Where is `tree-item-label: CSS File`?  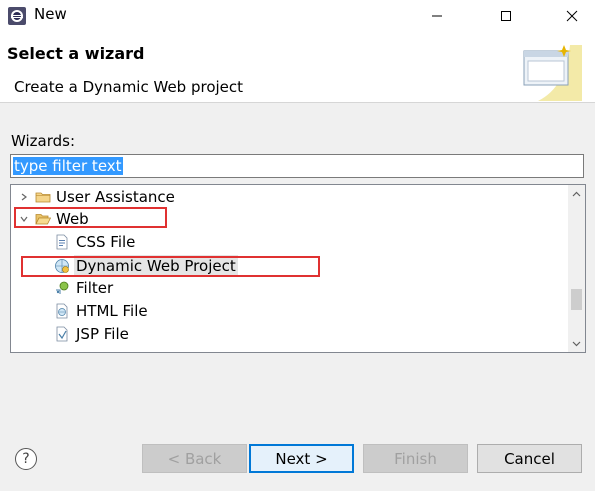
tree-item-label: CSS File is located at coordinates (106, 242).